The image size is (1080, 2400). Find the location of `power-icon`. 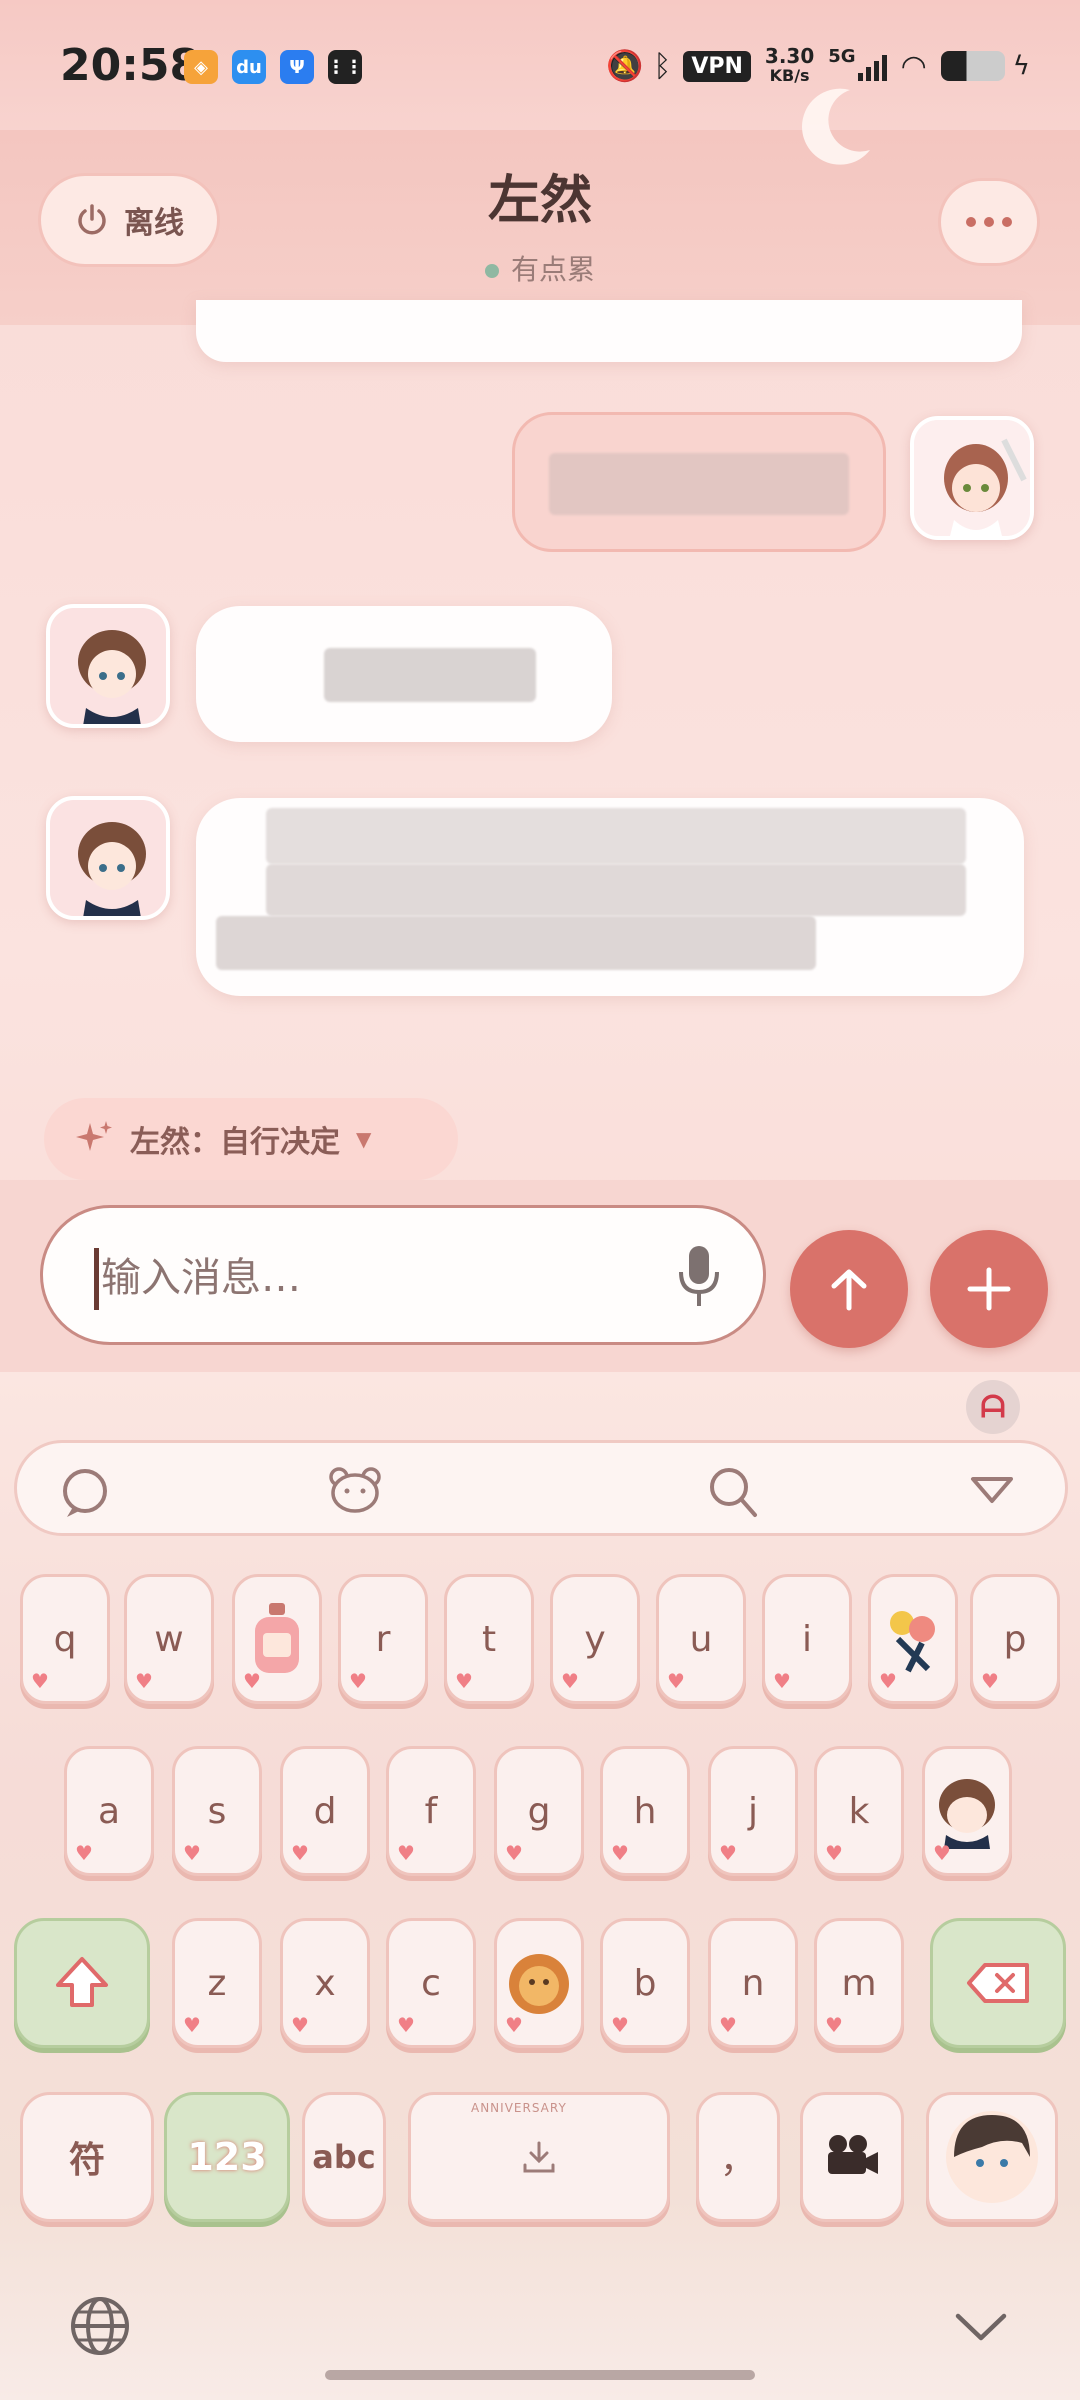

power-icon is located at coordinates (92, 219).